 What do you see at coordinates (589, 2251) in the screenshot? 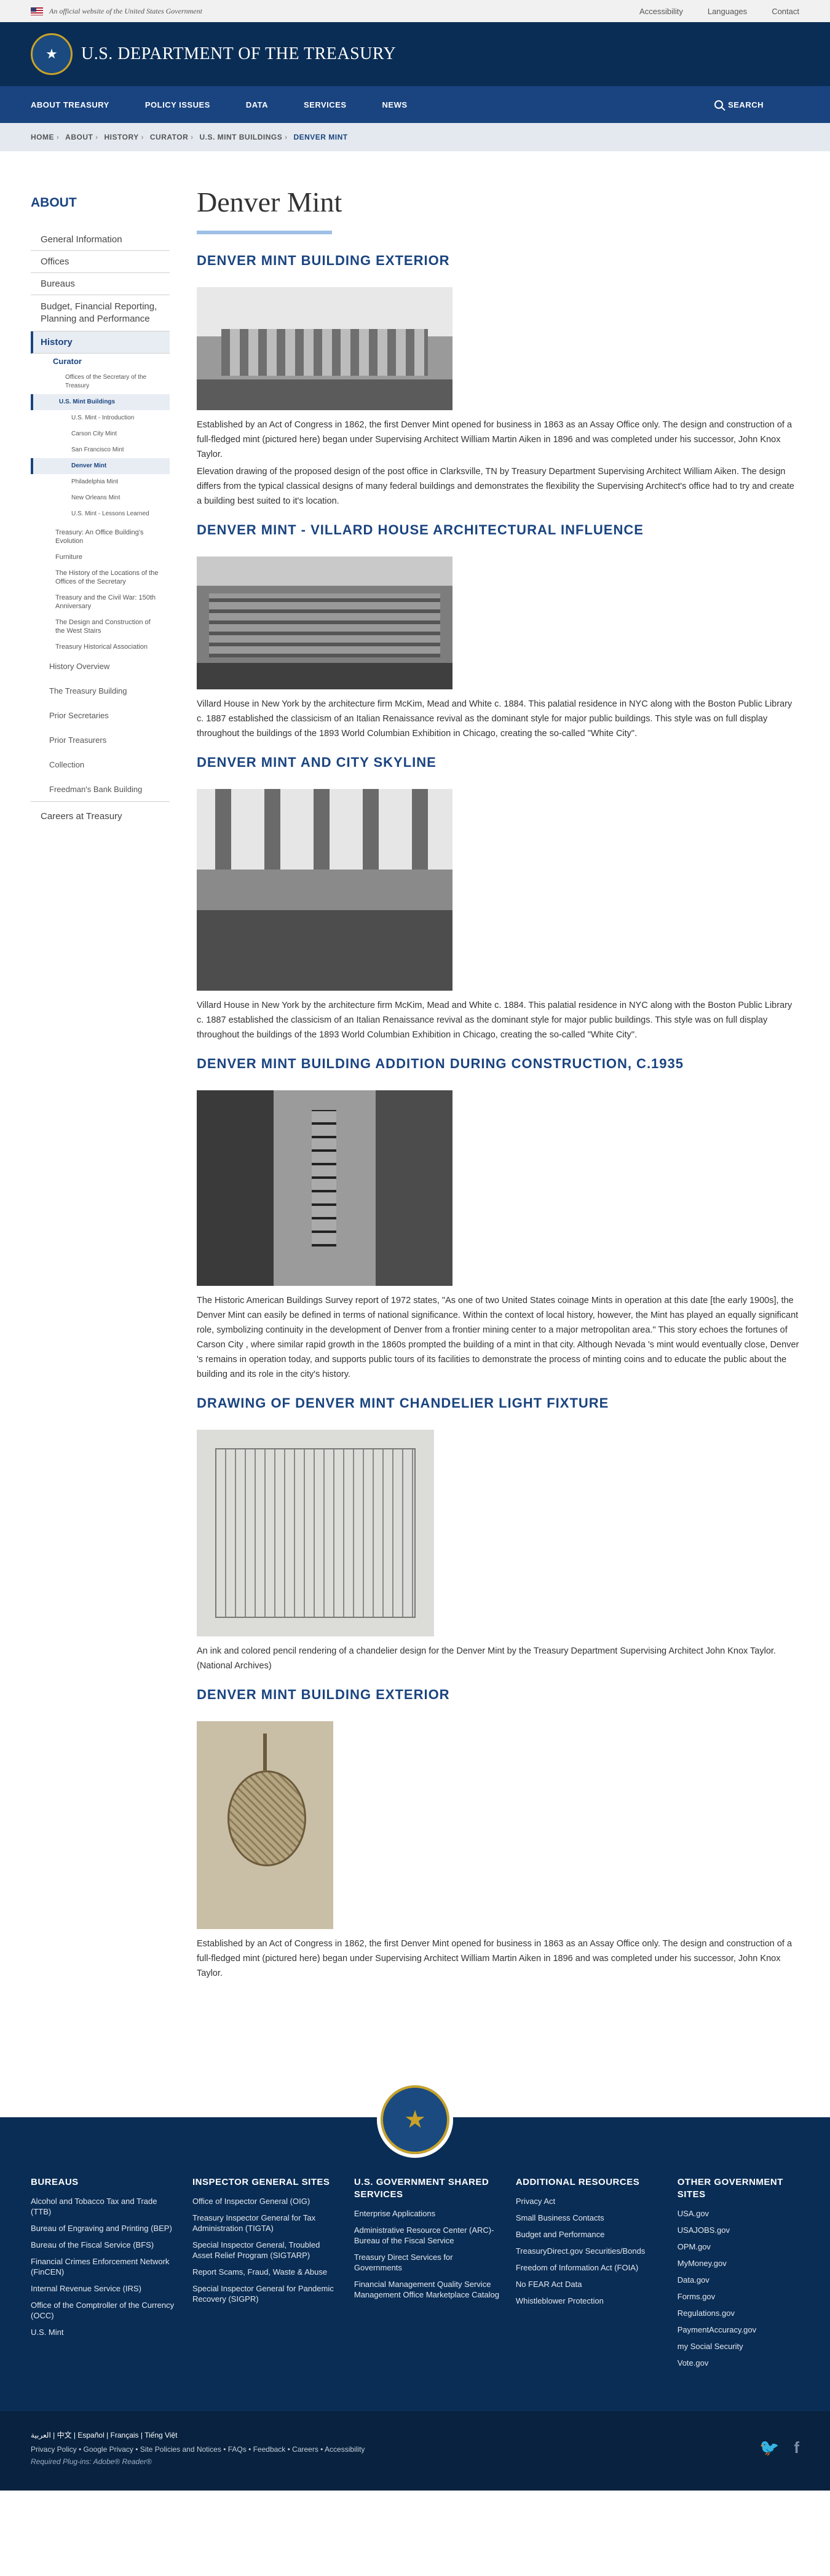
I see `footer-link: TreasuryDirect.gov Securities/Bonds` at bounding box center [589, 2251].